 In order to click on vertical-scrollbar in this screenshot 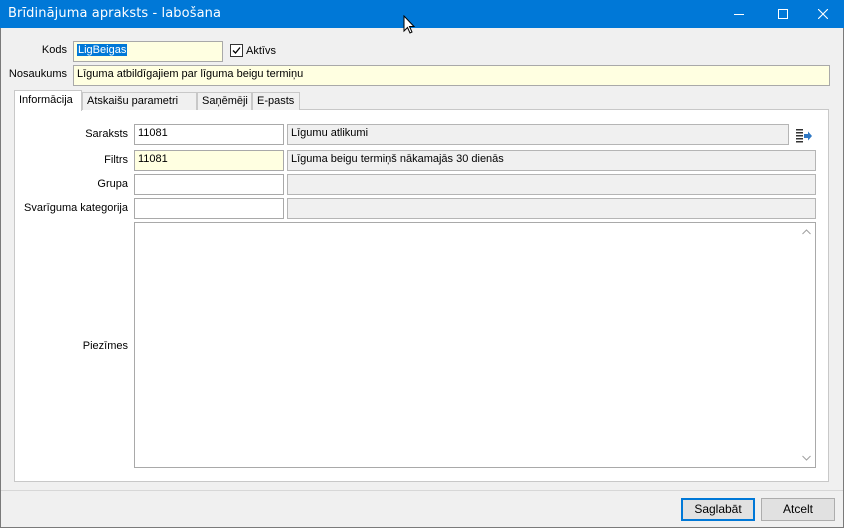, I will do `click(806, 345)`.